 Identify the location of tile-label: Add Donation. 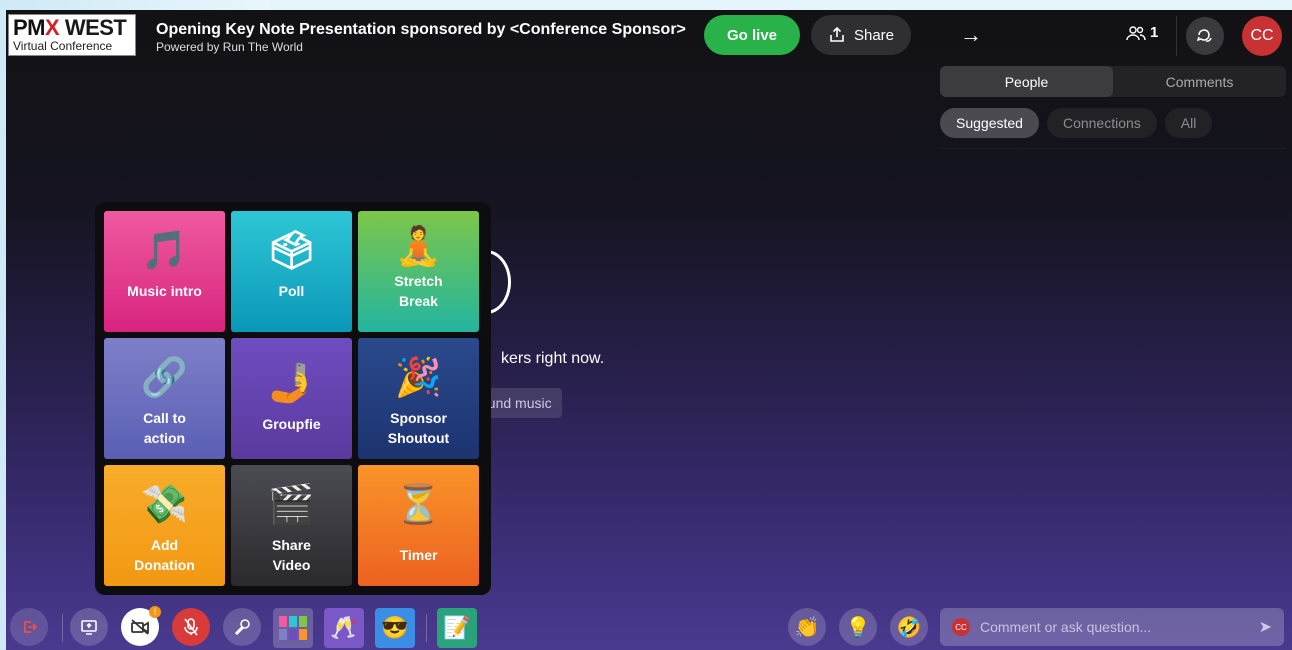
(164, 555).